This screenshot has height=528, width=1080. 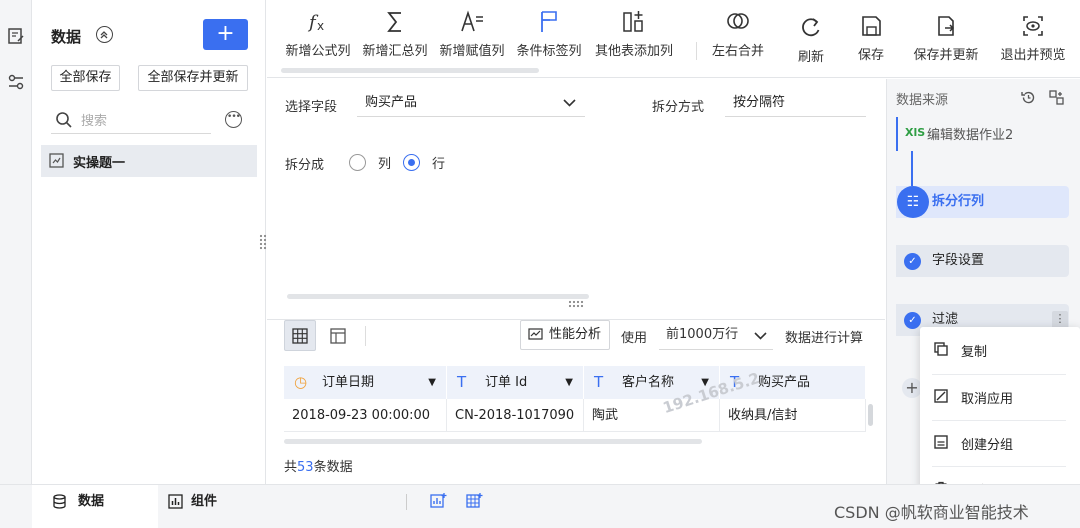 What do you see at coordinates (716, 336) in the screenshot?
I see `row-limit-select: 前1000万行` at bounding box center [716, 336].